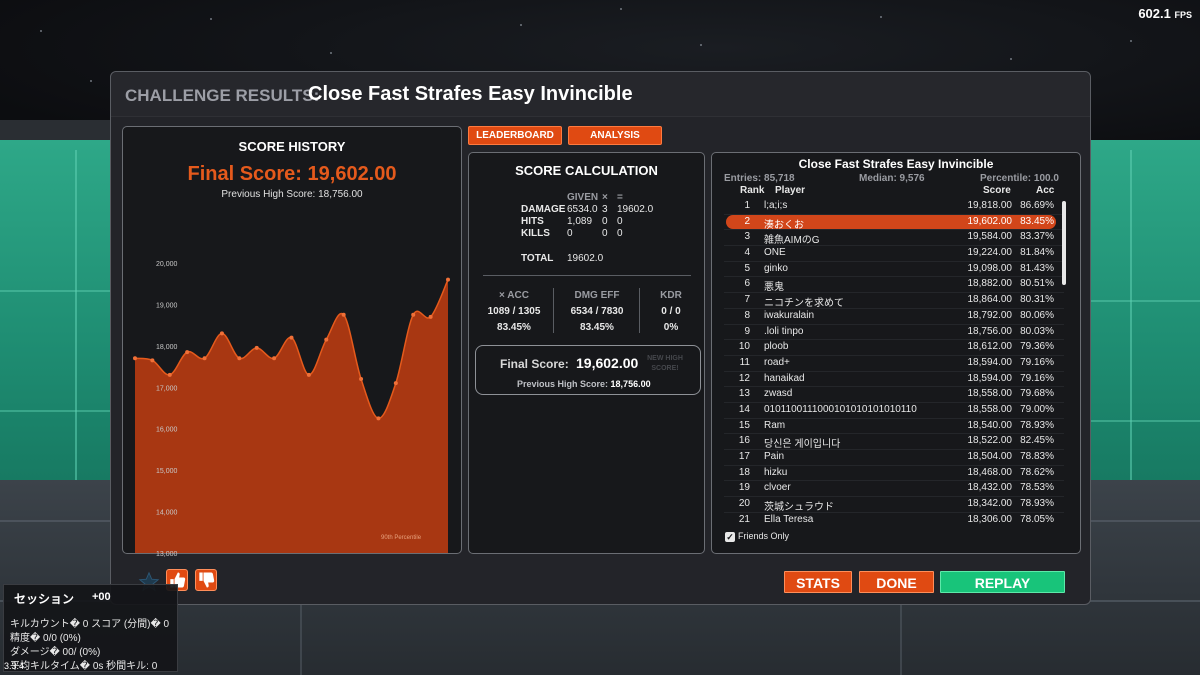 The image size is (1200, 675). What do you see at coordinates (778, 394) in the screenshot?
I see `row-player: zwasd` at bounding box center [778, 394].